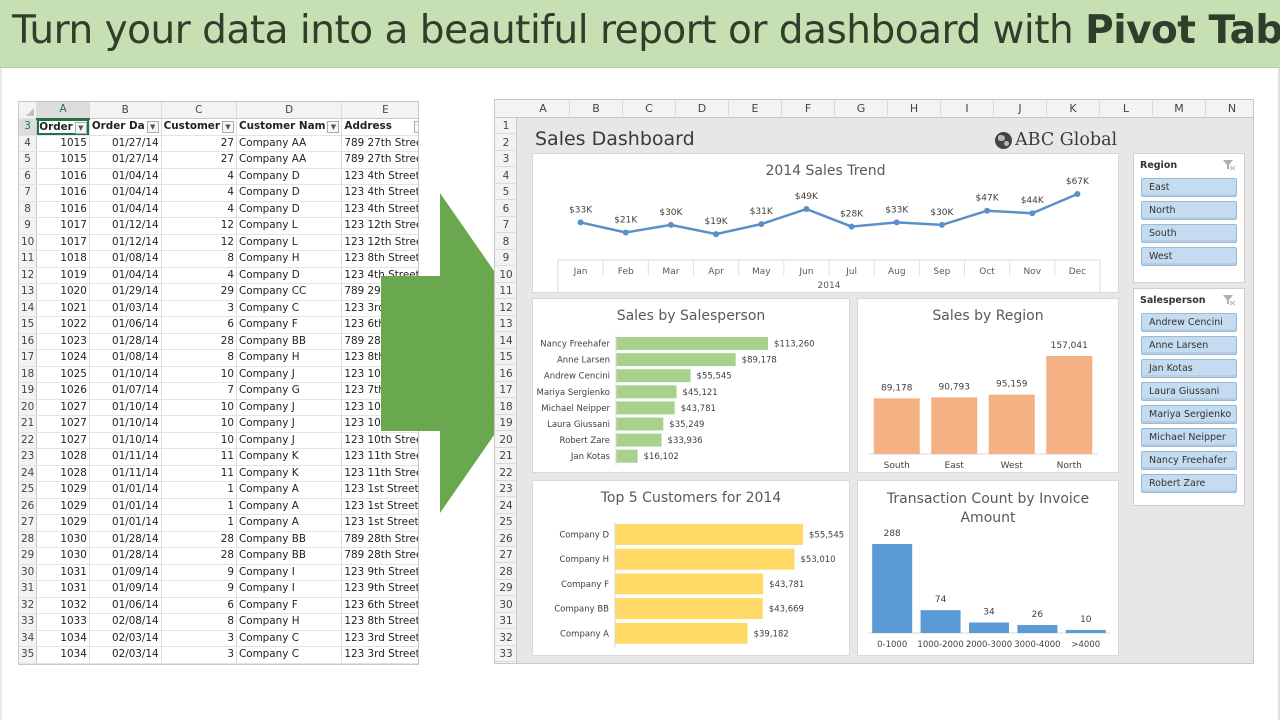 The height and width of the screenshot is (720, 1280). What do you see at coordinates (199, 242) in the screenshot?
I see `cell-customer: 12` at bounding box center [199, 242].